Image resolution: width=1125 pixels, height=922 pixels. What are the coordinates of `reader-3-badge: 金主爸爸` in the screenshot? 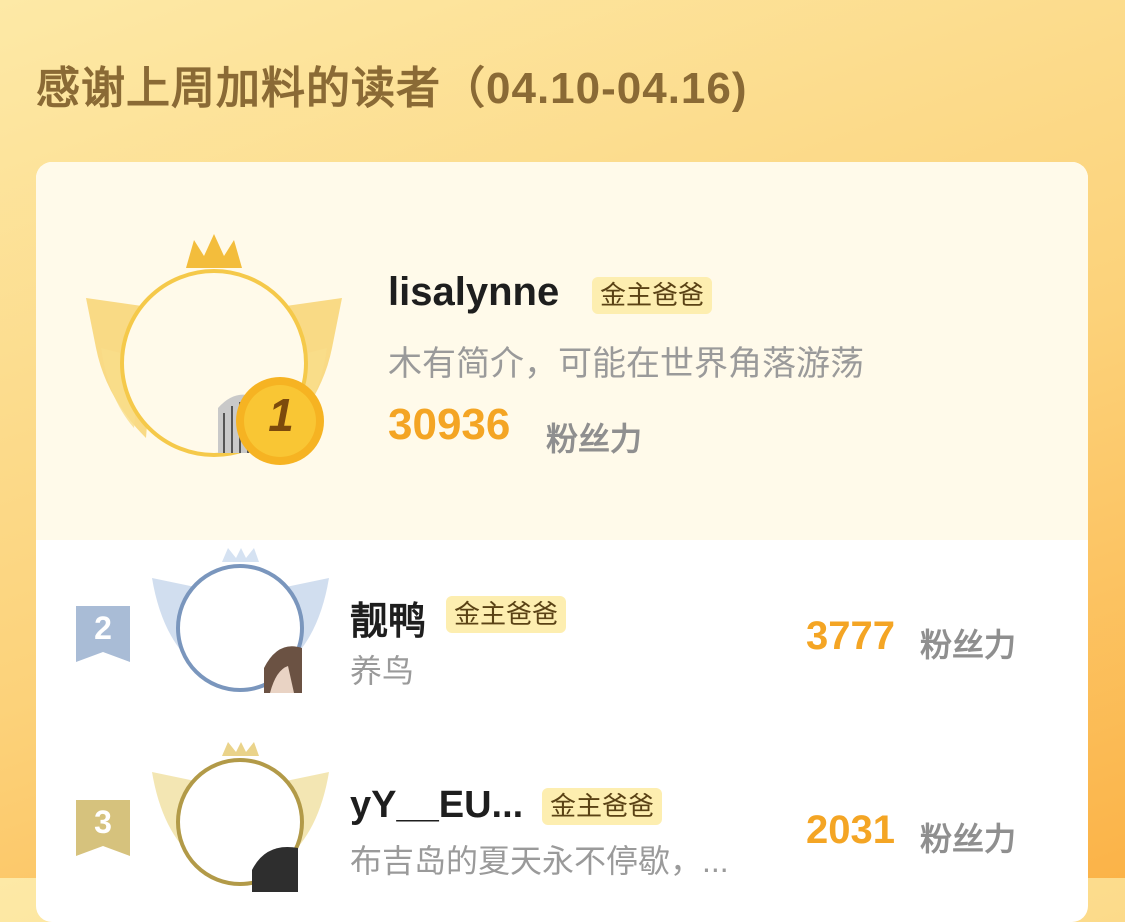 It's located at (602, 806).